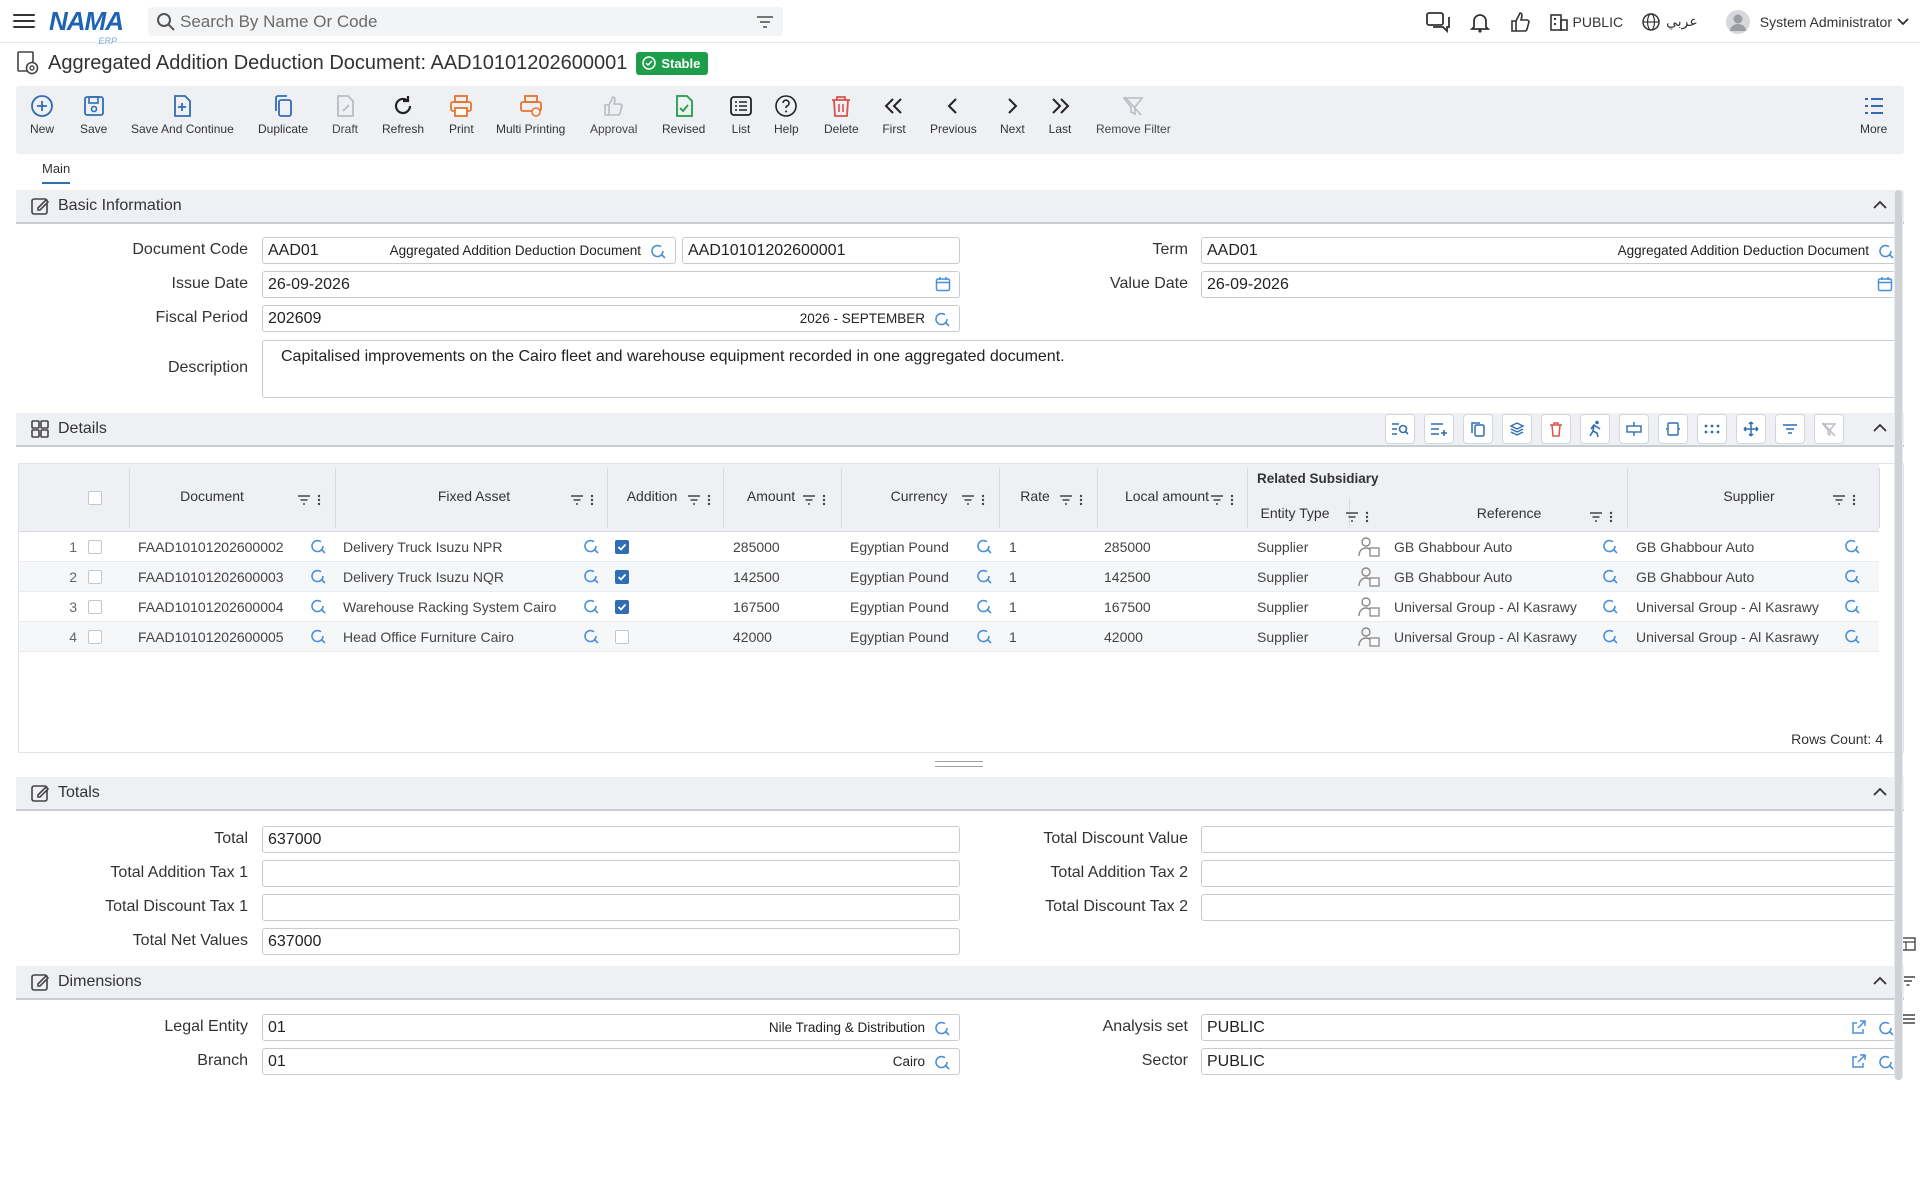 The height and width of the screenshot is (1187, 1920). What do you see at coordinates (1859, 1061) in the screenshot?
I see `external-link-icon` at bounding box center [1859, 1061].